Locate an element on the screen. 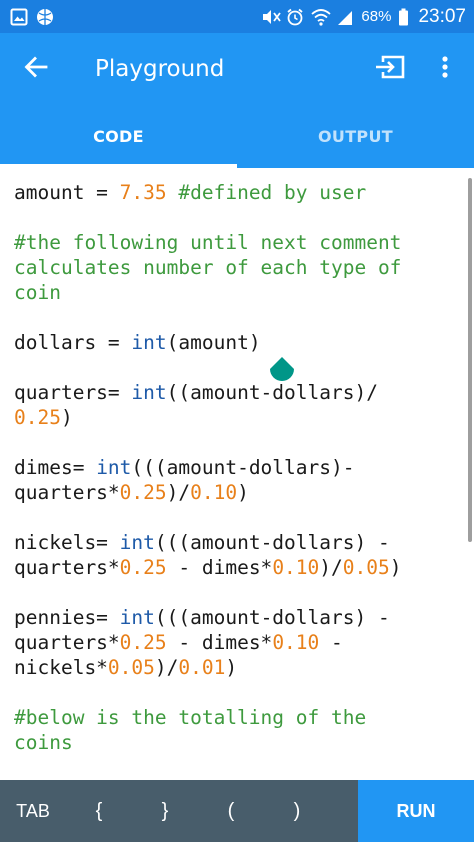 The image size is (474, 842). text-cursor-handle is located at coordinates (282, 372).